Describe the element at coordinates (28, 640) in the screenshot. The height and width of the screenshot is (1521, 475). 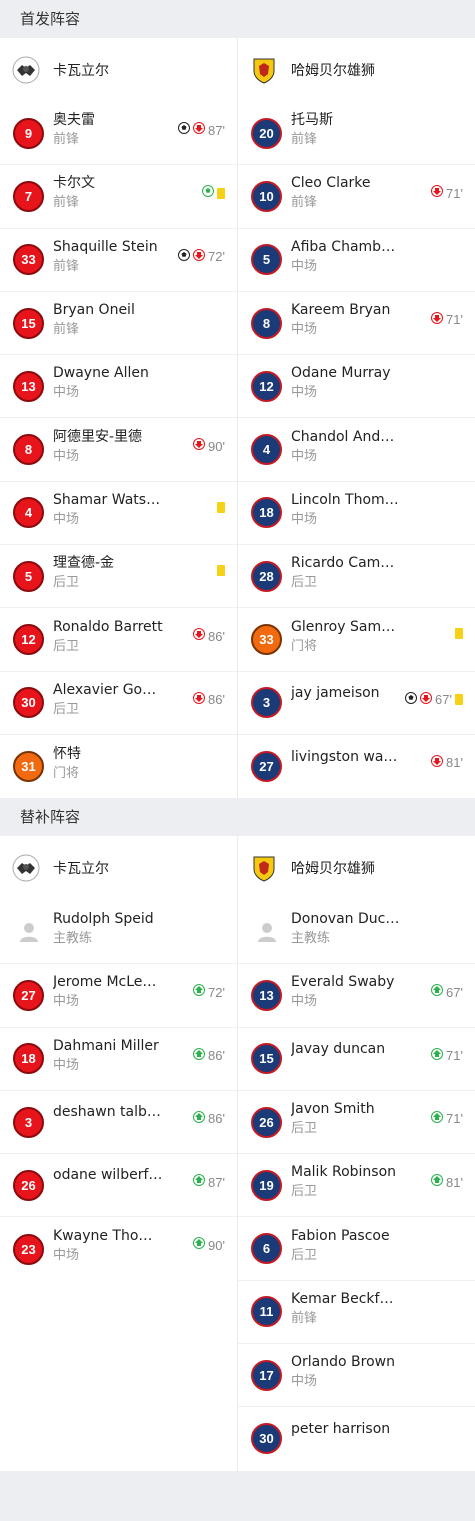
I see `jersey-number: 12` at that location.